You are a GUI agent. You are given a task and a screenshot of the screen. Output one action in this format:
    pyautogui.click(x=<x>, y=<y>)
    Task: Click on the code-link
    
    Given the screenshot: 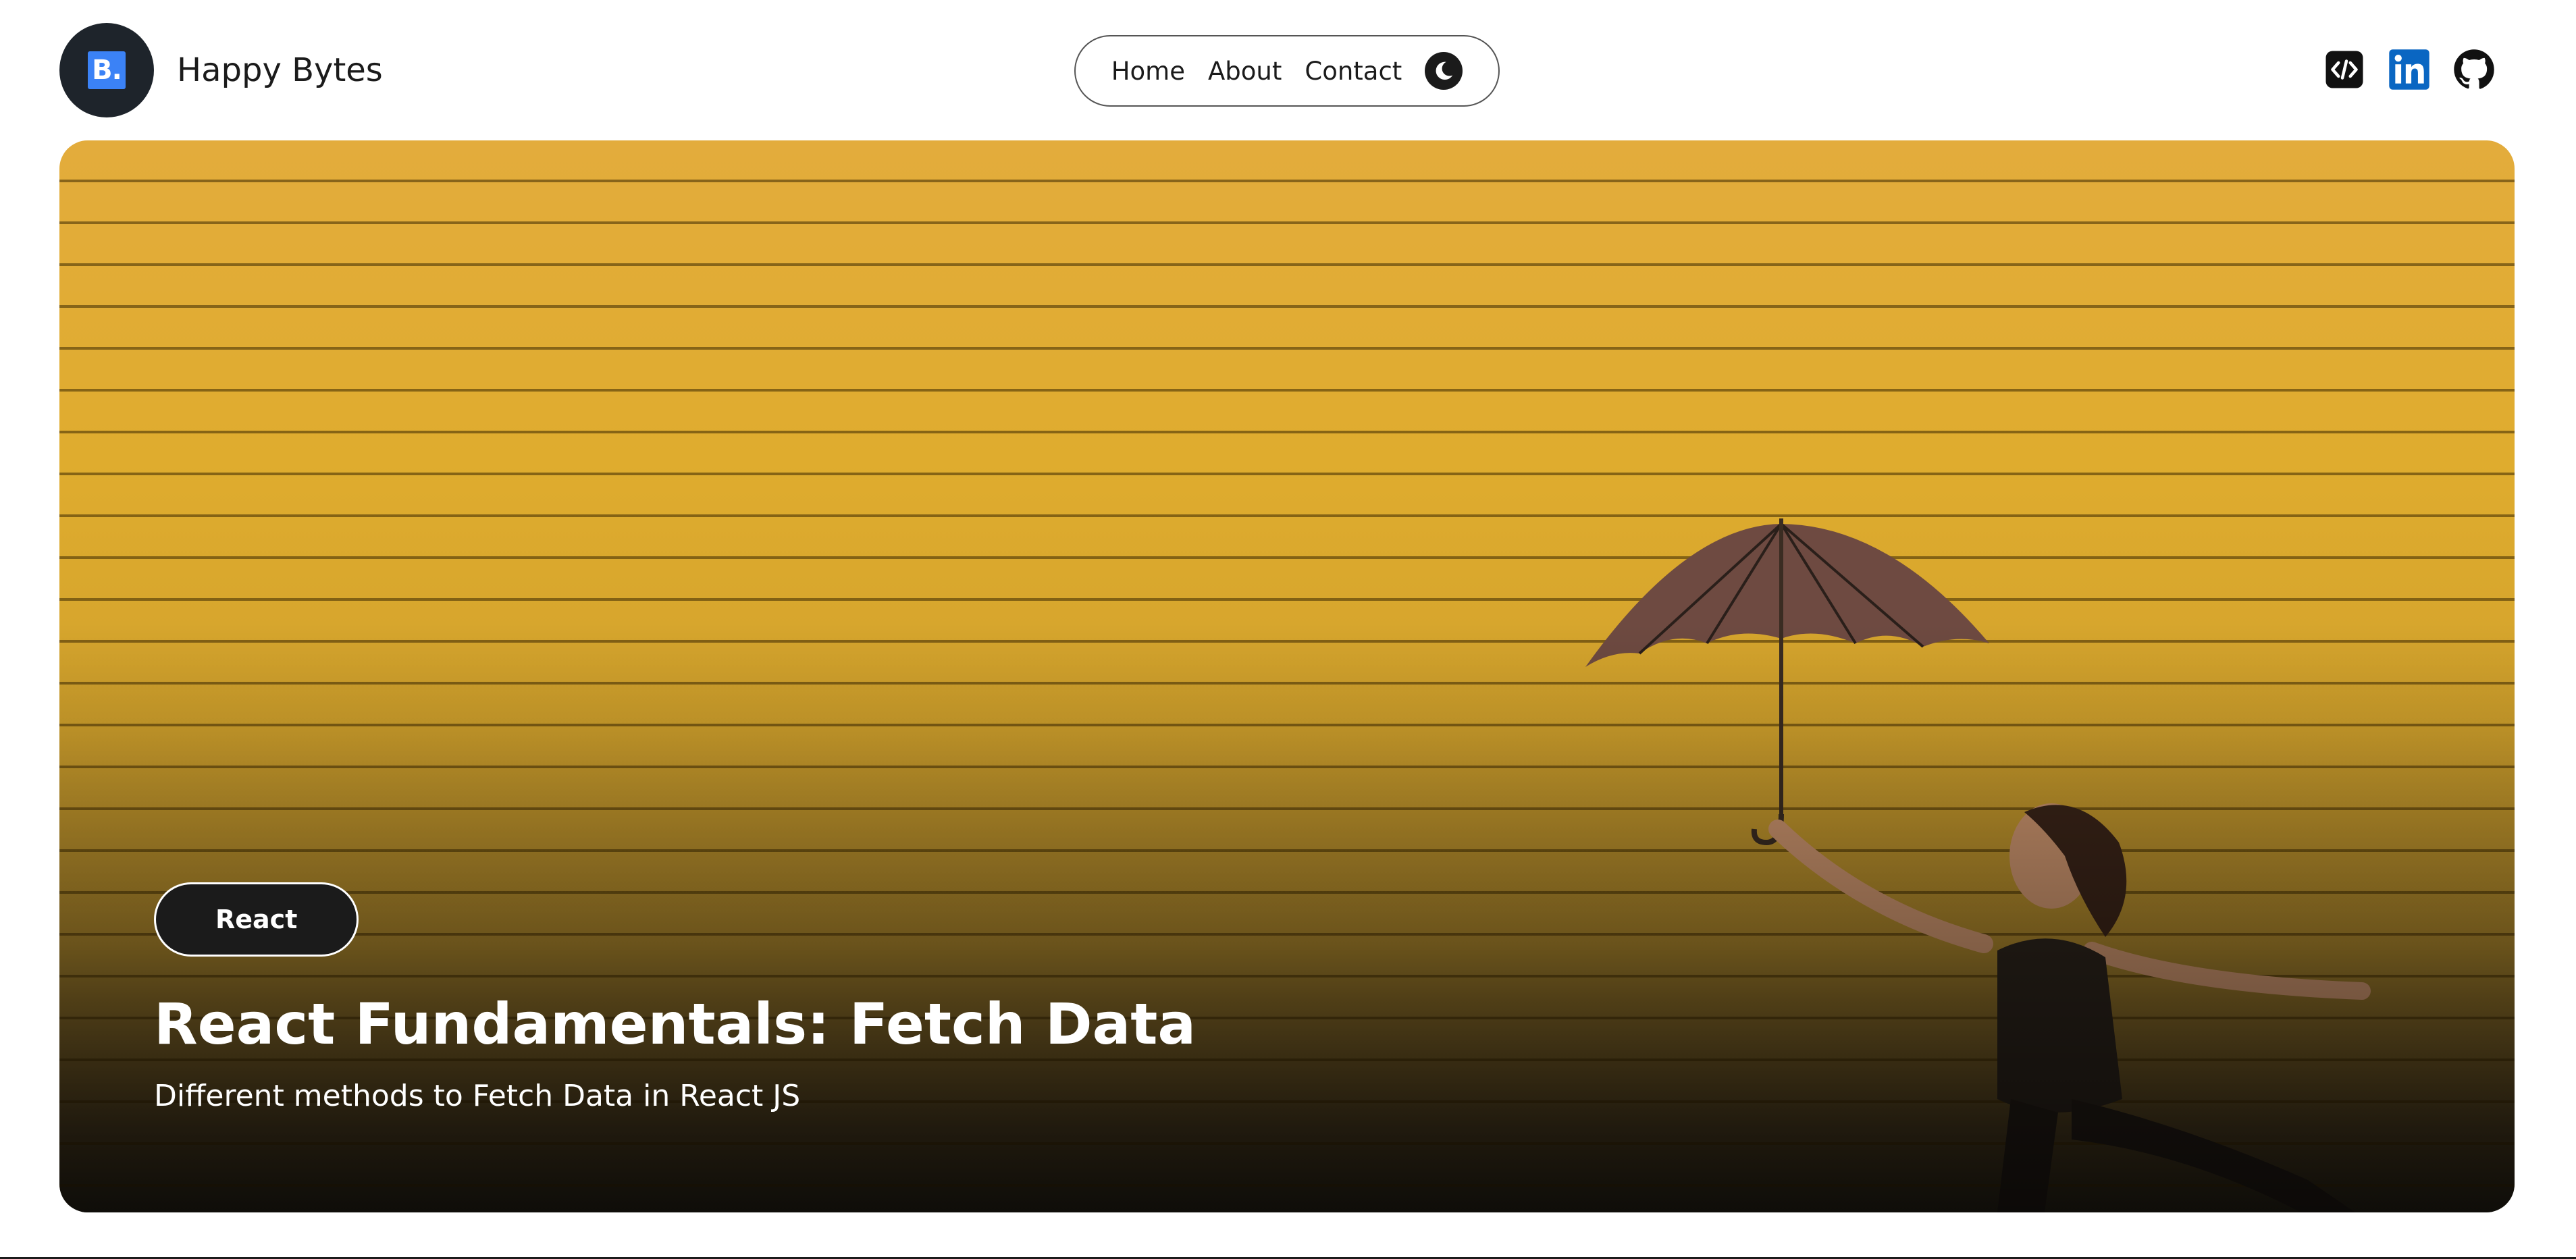 What is the action you would take?
    pyautogui.click(x=2344, y=69)
    